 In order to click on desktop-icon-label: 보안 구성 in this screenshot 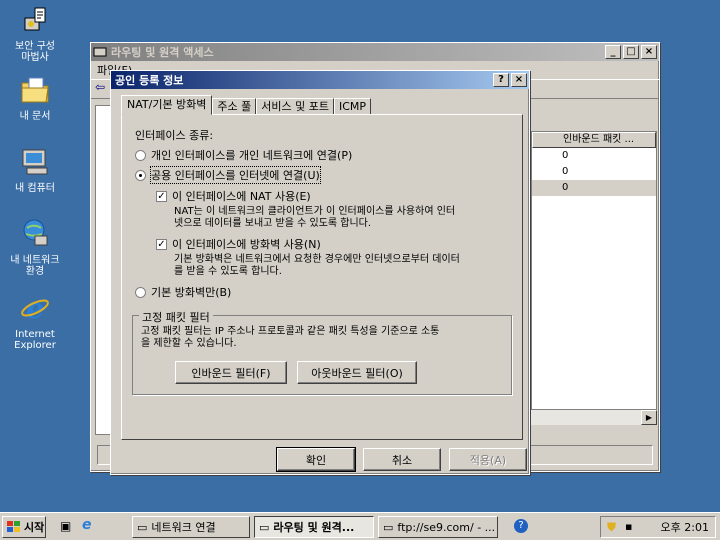, I will do `click(35, 46)`.